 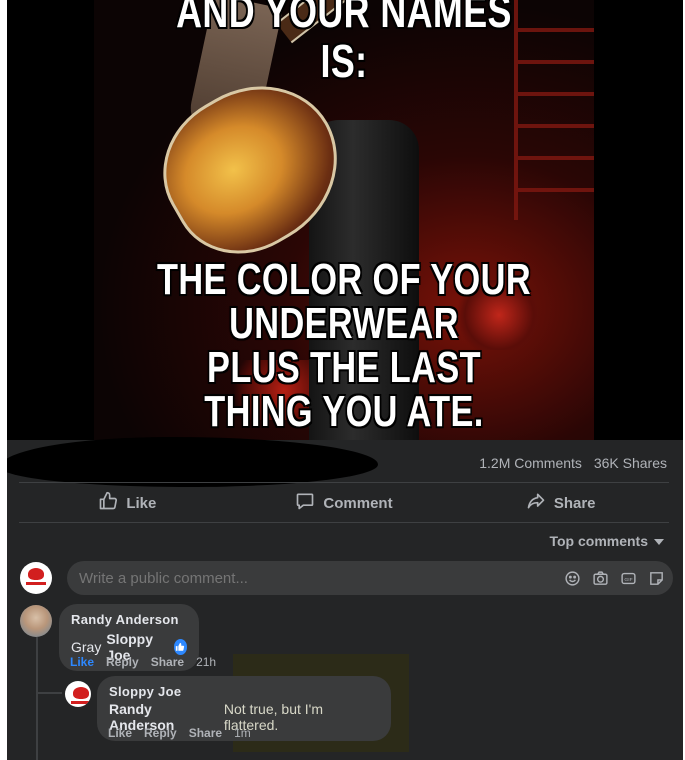 I want to click on reply-author: Sloppy Joe, so click(x=244, y=691).